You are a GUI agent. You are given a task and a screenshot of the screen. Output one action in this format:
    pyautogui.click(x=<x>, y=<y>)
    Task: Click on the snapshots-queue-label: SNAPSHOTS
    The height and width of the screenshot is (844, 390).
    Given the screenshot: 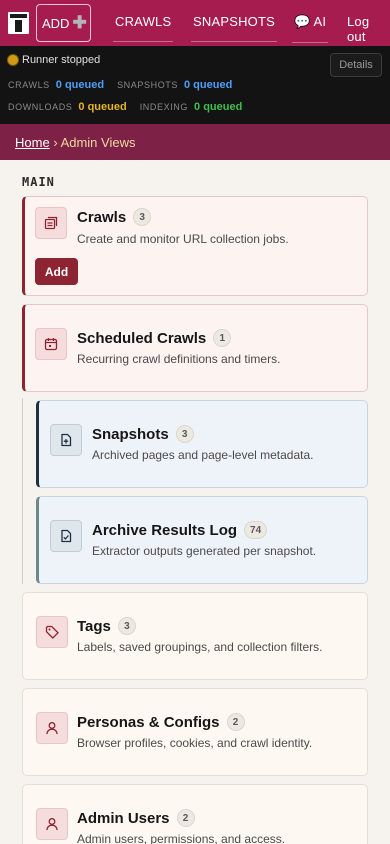 What is the action you would take?
    pyautogui.click(x=147, y=85)
    